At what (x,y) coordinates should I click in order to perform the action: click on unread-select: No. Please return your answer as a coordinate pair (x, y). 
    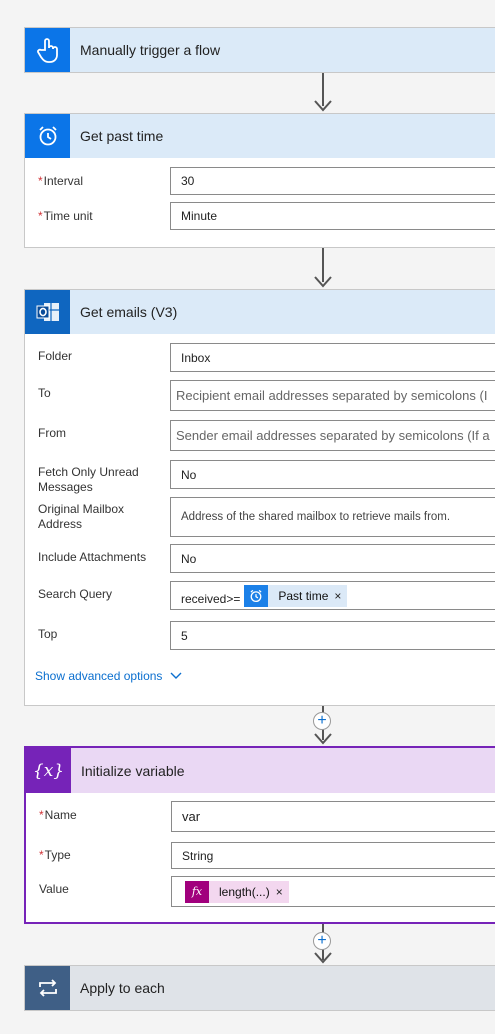
    Looking at the image, I should click on (332, 474).